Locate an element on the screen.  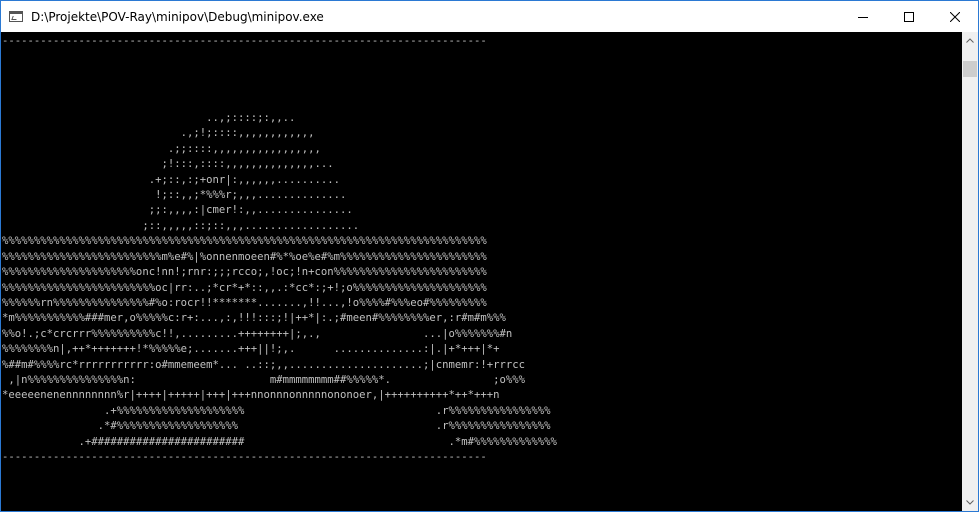
close-button is located at coordinates (955, 16).